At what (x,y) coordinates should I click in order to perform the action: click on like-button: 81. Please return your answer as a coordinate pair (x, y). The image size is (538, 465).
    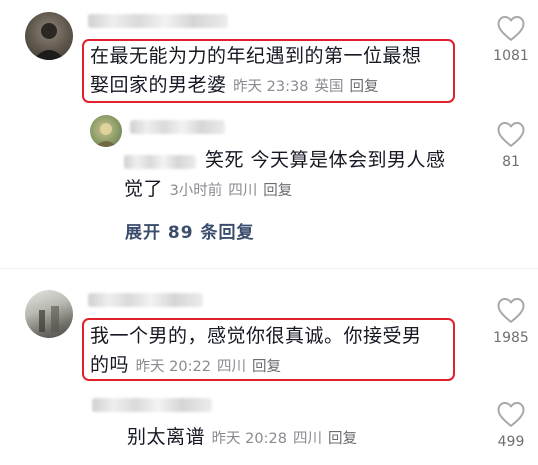
    Looking at the image, I should click on (509, 145).